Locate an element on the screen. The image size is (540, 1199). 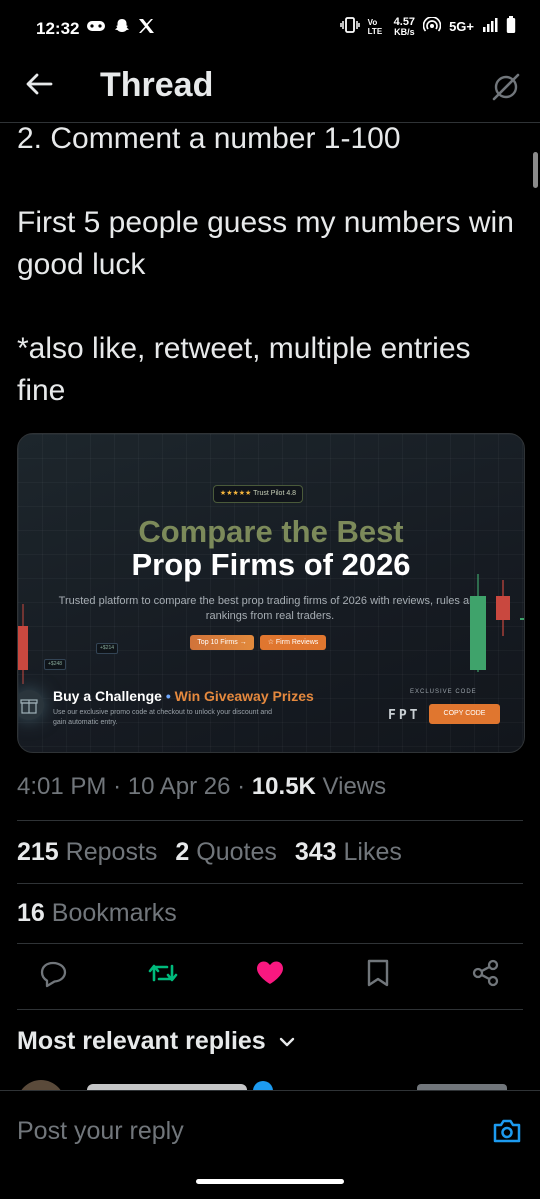
promo-code: FPT is located at coordinates (404, 715).